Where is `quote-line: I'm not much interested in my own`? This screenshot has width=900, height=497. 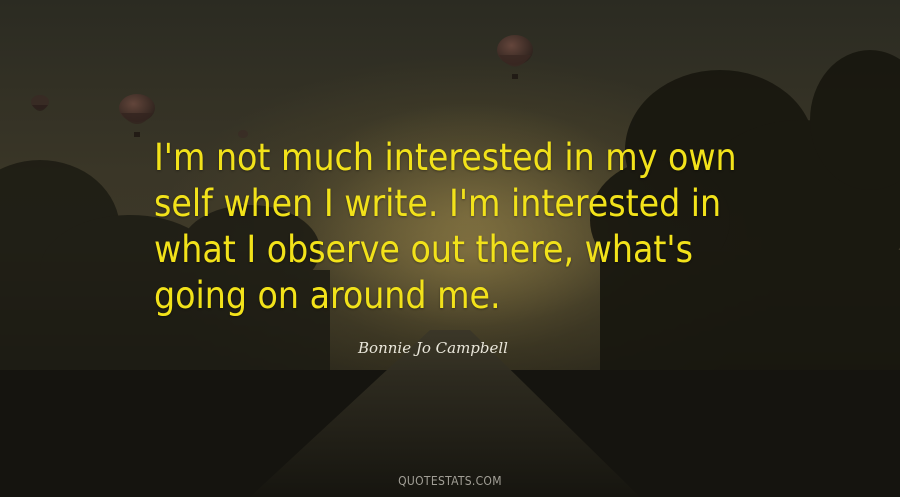 quote-line: I'm not much interested in my own is located at coordinates (445, 157).